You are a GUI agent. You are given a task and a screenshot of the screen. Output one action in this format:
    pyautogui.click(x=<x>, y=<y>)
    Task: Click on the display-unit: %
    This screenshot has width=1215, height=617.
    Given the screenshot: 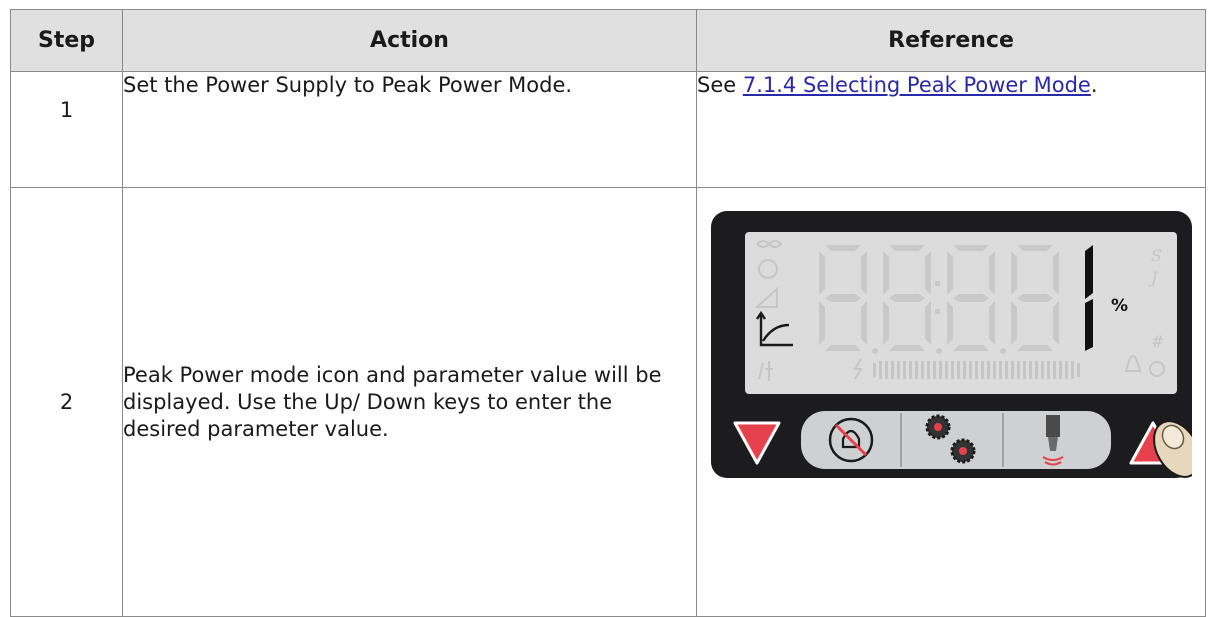 What is the action you would take?
    pyautogui.click(x=1119, y=306)
    